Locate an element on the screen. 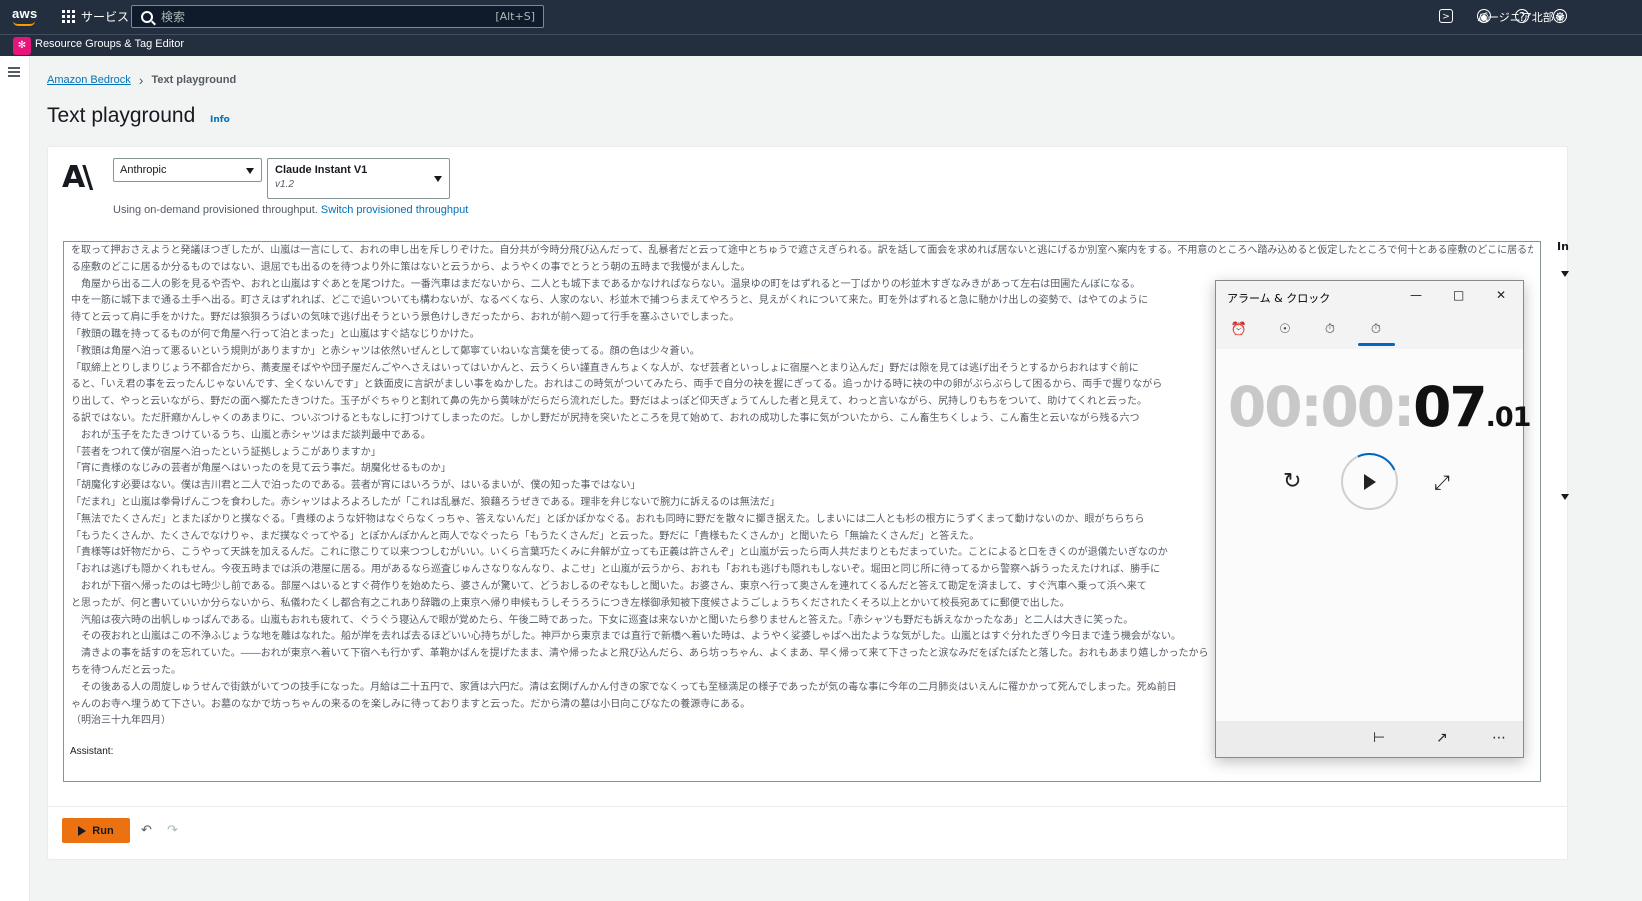  info-link: Info is located at coordinates (220, 120).